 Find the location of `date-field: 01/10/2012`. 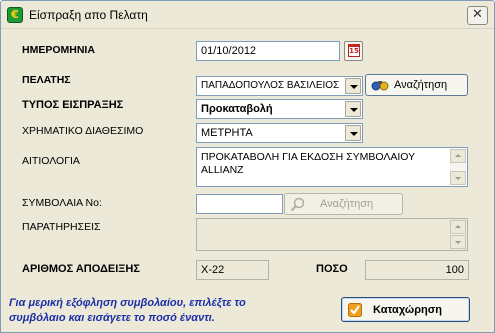

date-field: 01/10/2012 is located at coordinates (268, 51).